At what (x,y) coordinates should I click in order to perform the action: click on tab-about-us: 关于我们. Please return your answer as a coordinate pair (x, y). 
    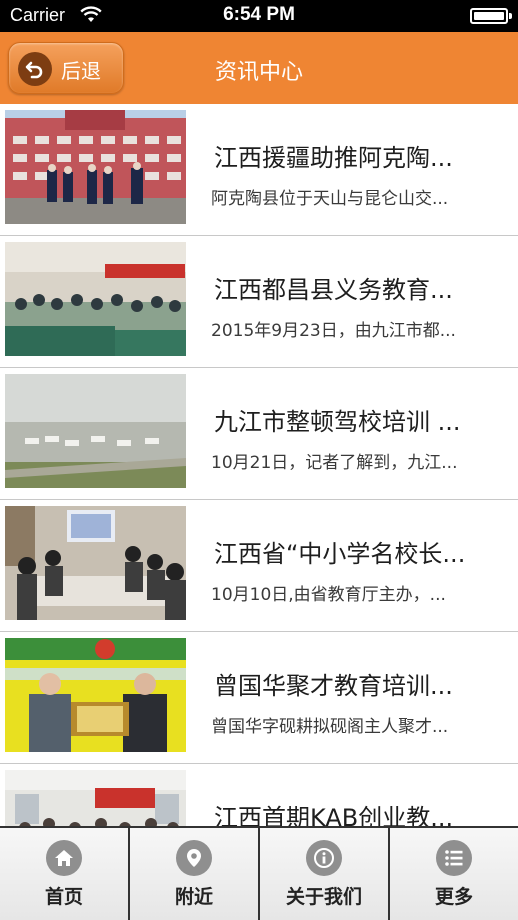
    Looking at the image, I should click on (325, 874).